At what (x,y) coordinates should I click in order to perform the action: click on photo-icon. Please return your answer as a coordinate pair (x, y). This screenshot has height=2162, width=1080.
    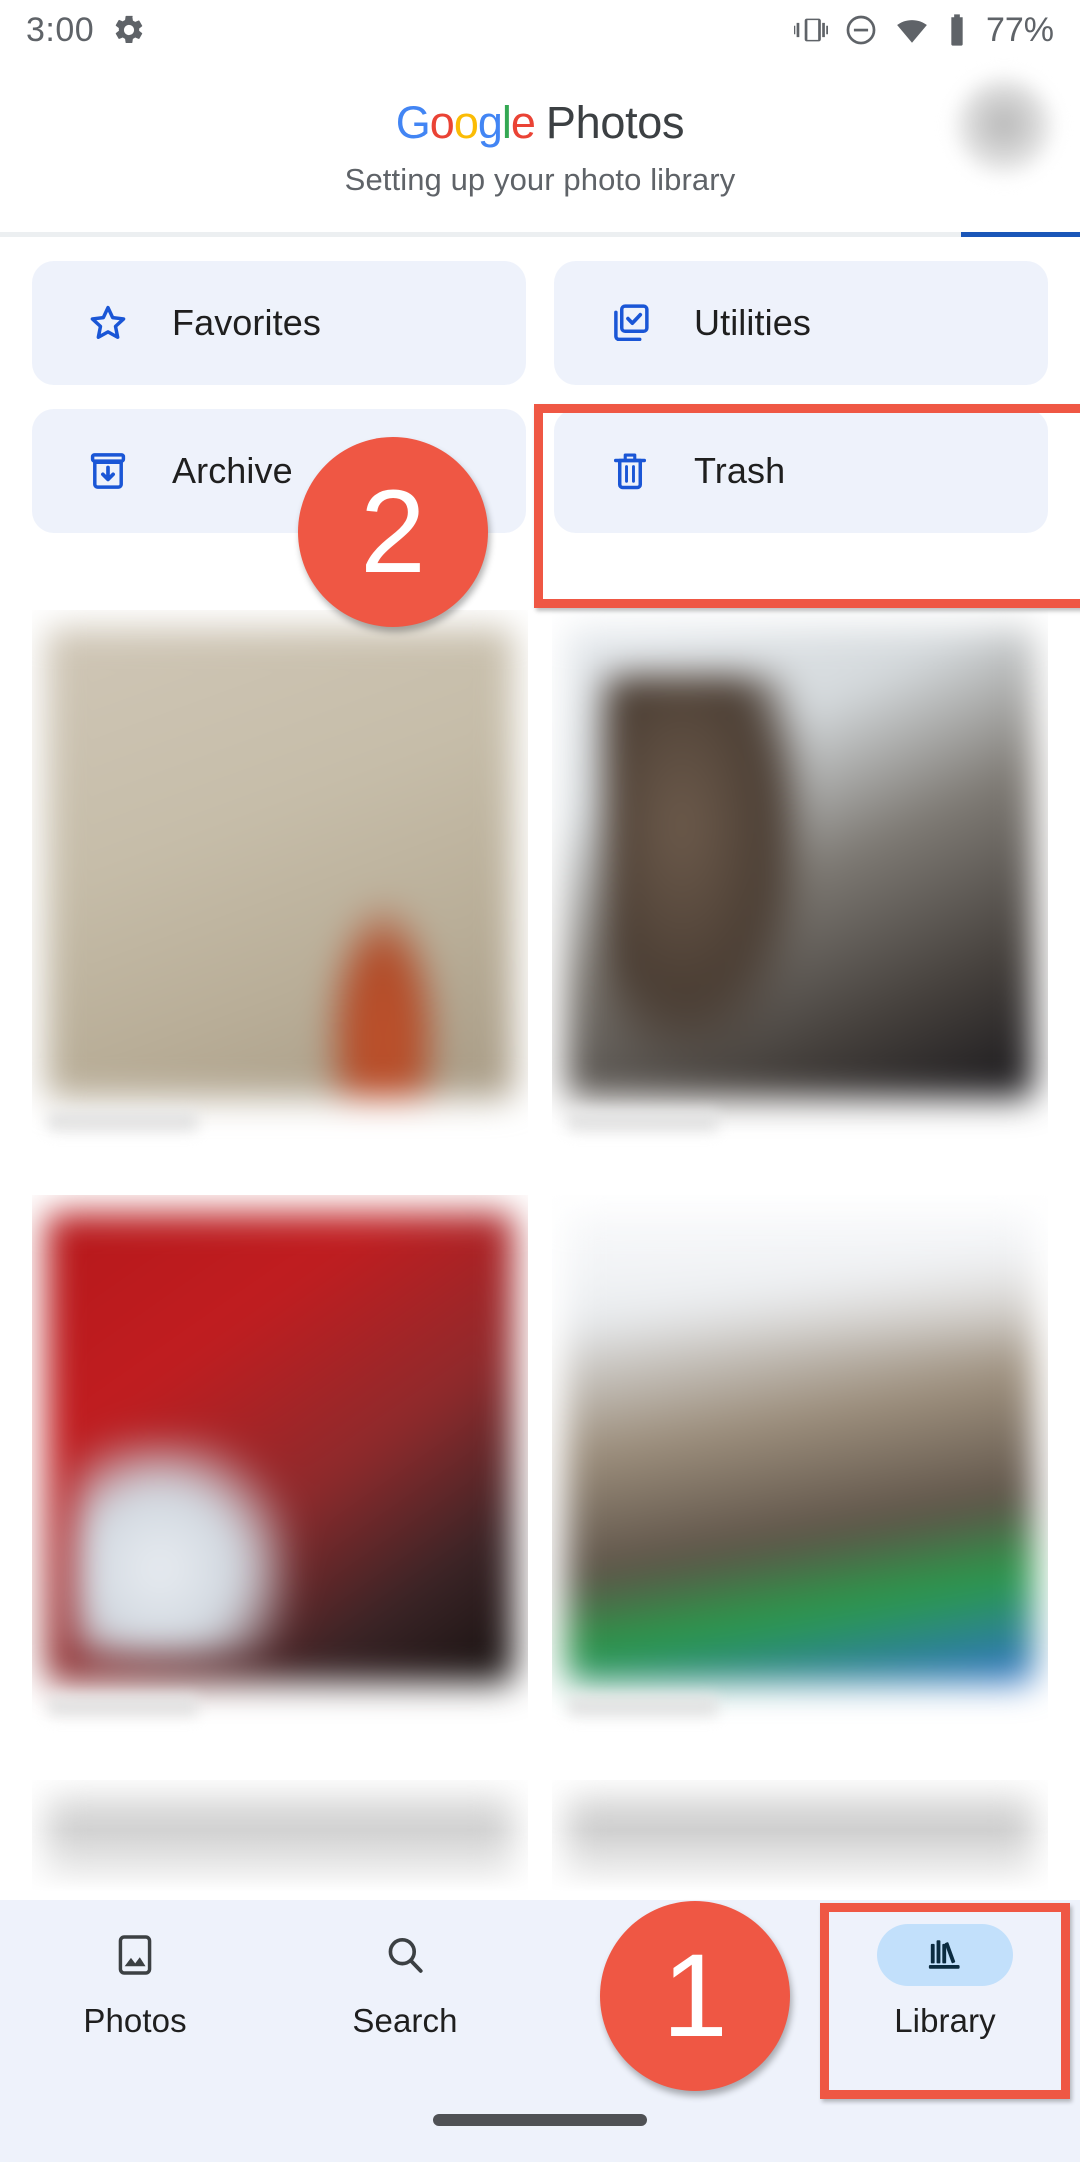
    Looking at the image, I should click on (135, 1955).